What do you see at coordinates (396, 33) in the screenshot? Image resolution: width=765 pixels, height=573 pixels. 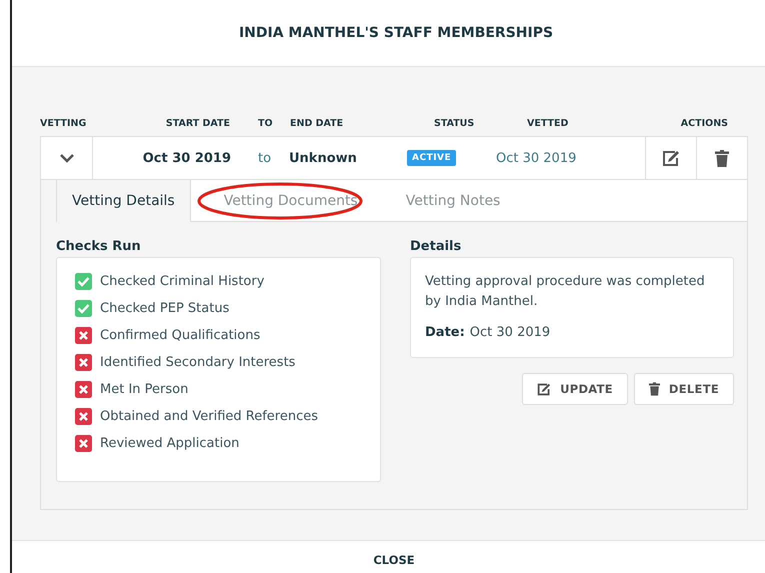 I see `dialog-title: INDIA MANTHEL'S STAFF MEMBERSHIPS` at bounding box center [396, 33].